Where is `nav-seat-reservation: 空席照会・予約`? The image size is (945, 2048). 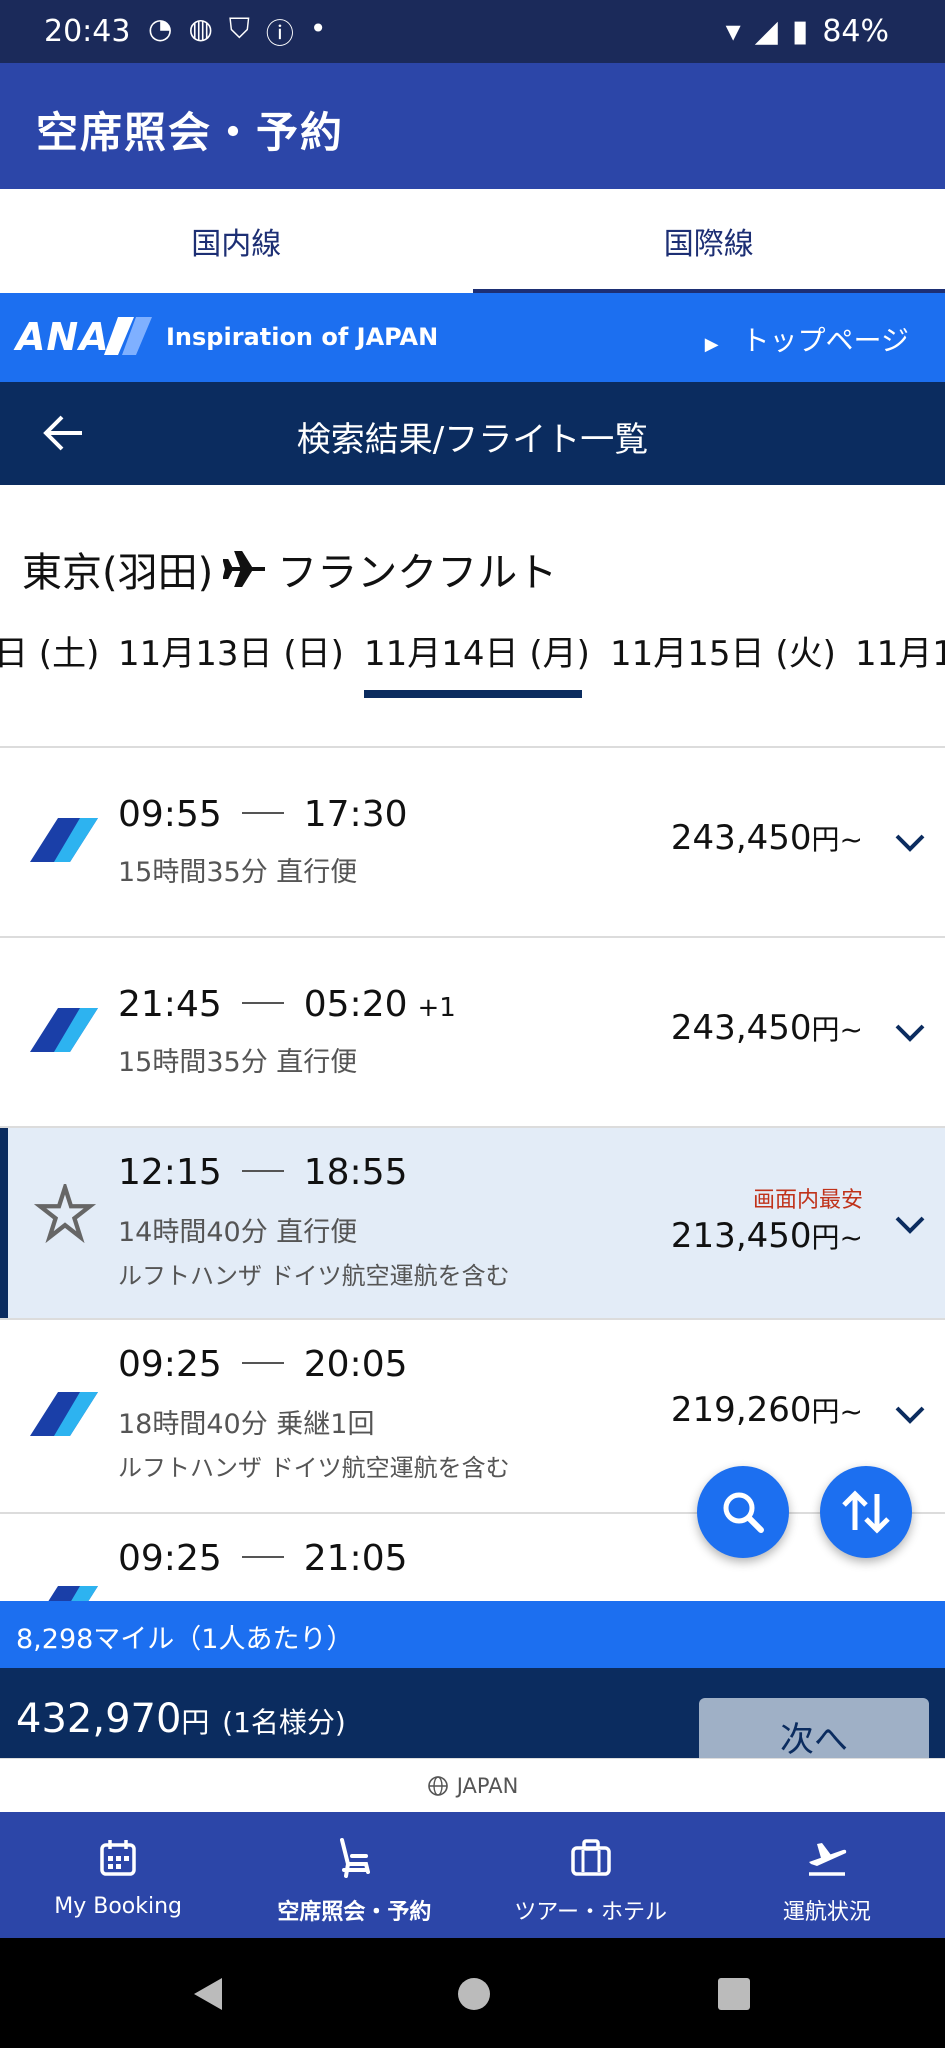
nav-seat-reservation: 空席照会・予約 is located at coordinates (354, 1875).